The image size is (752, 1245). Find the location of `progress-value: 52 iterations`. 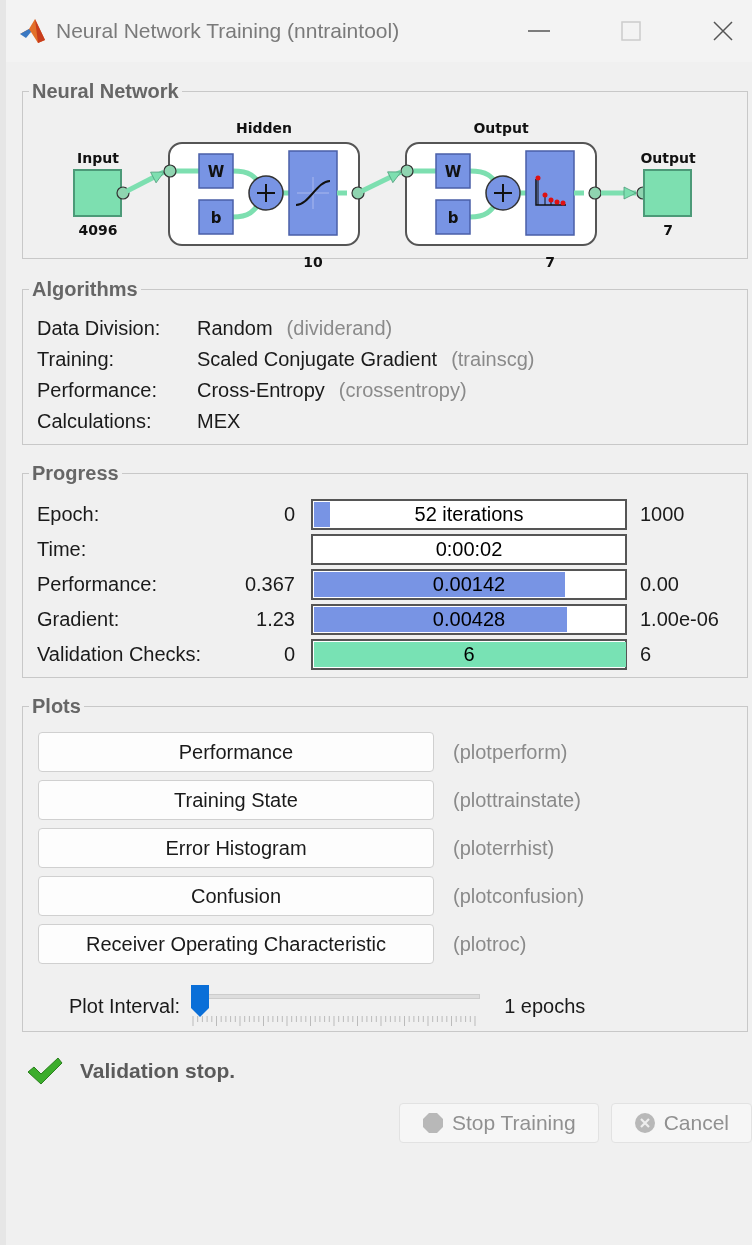

progress-value: 52 iterations is located at coordinates (469, 514).